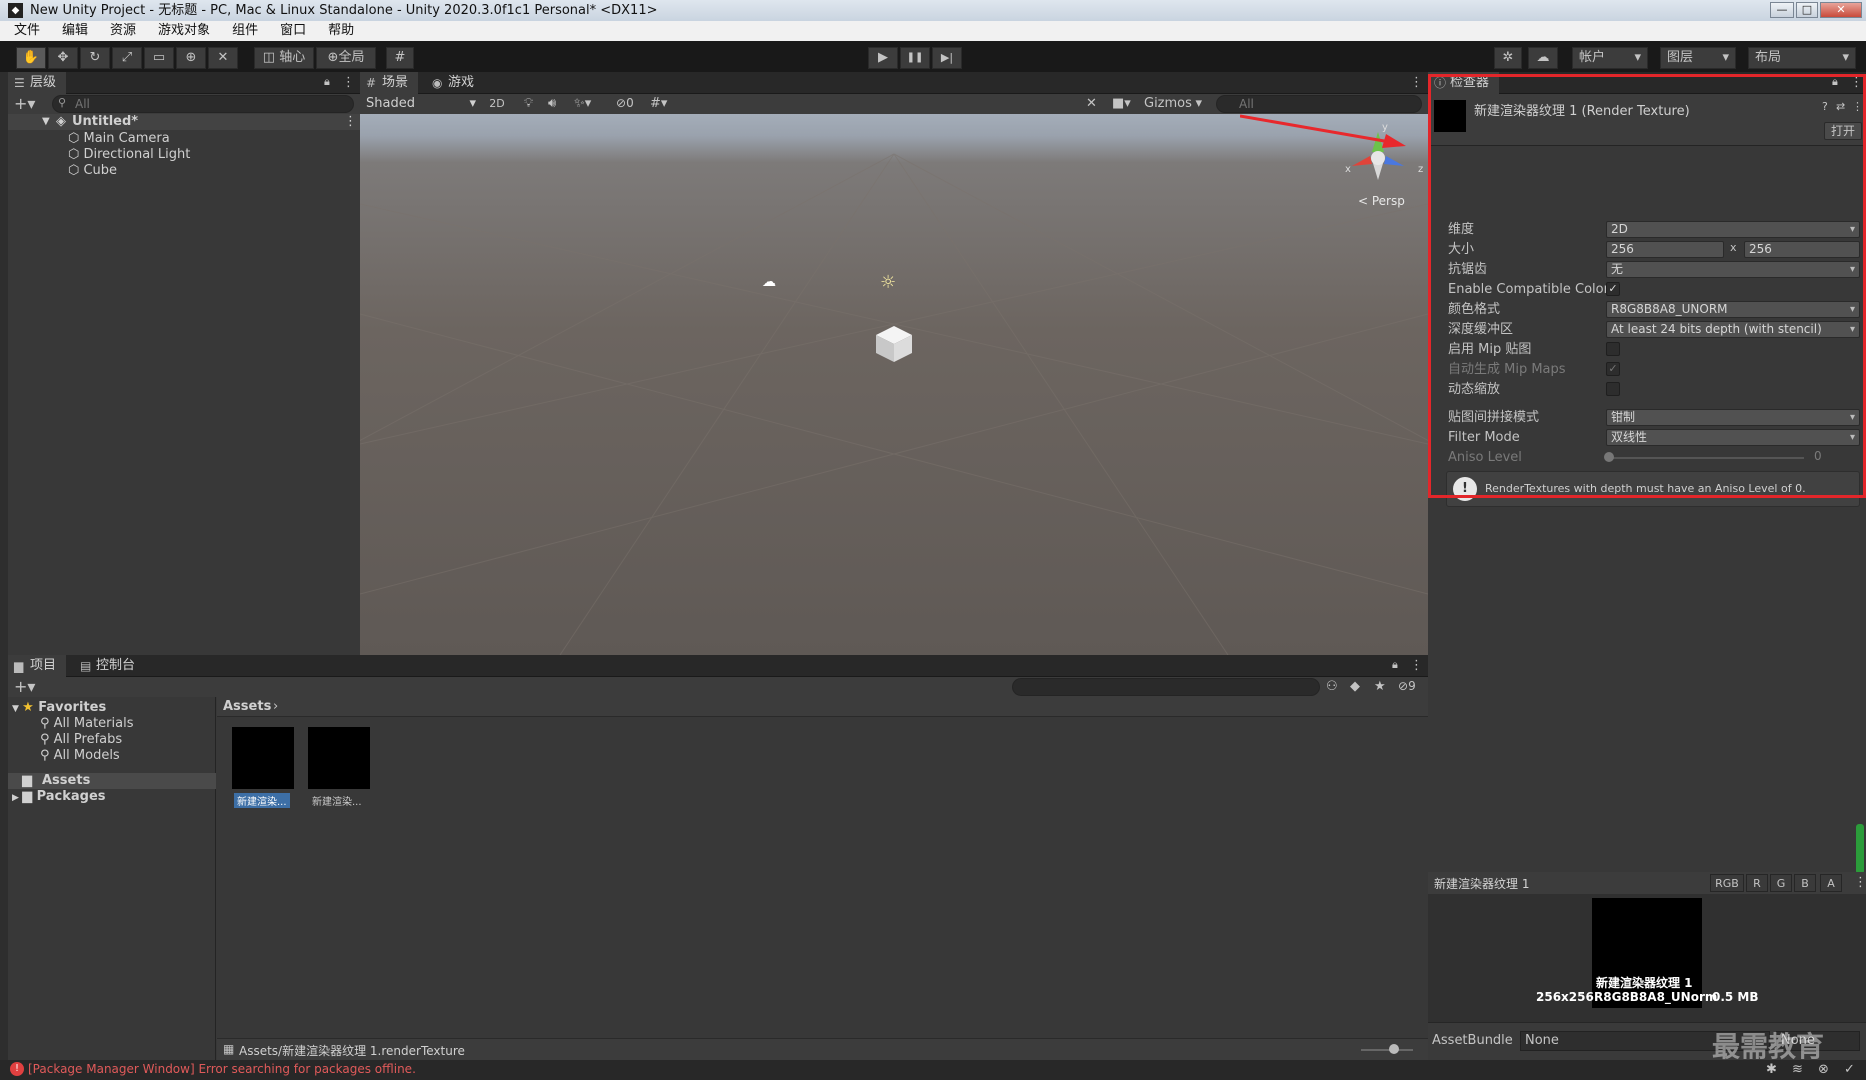 Image resolution: width=1866 pixels, height=1080 pixels. What do you see at coordinates (1610, 58) in the screenshot?
I see `account-dropdown: 帐户 ▾` at bounding box center [1610, 58].